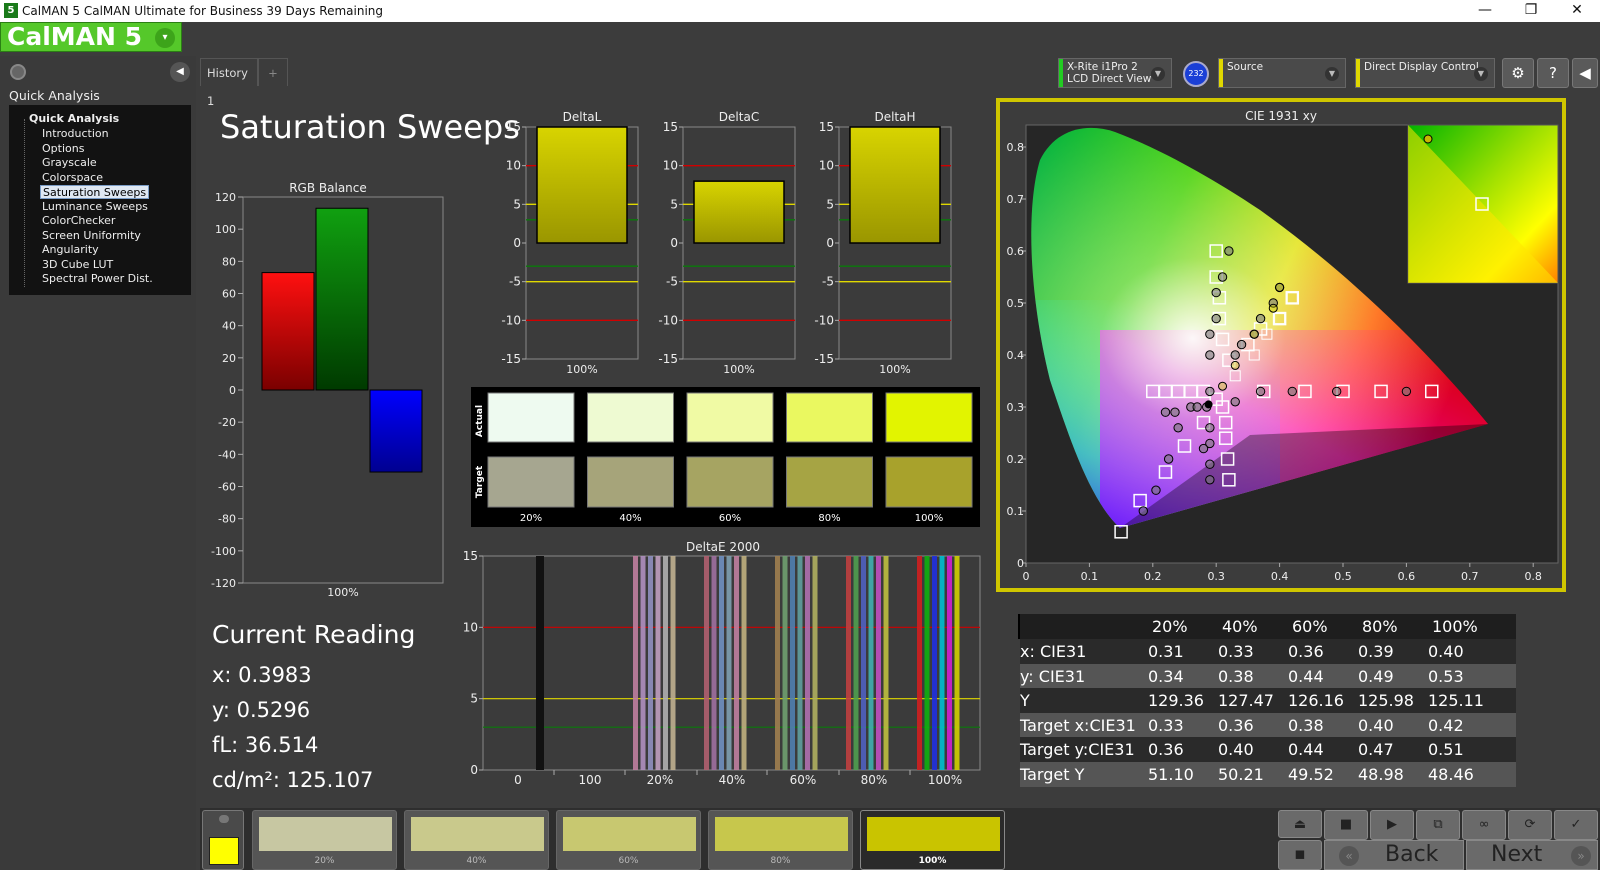  What do you see at coordinates (1153, 576) in the screenshot?
I see `x-tick-label: 0.2` at bounding box center [1153, 576].